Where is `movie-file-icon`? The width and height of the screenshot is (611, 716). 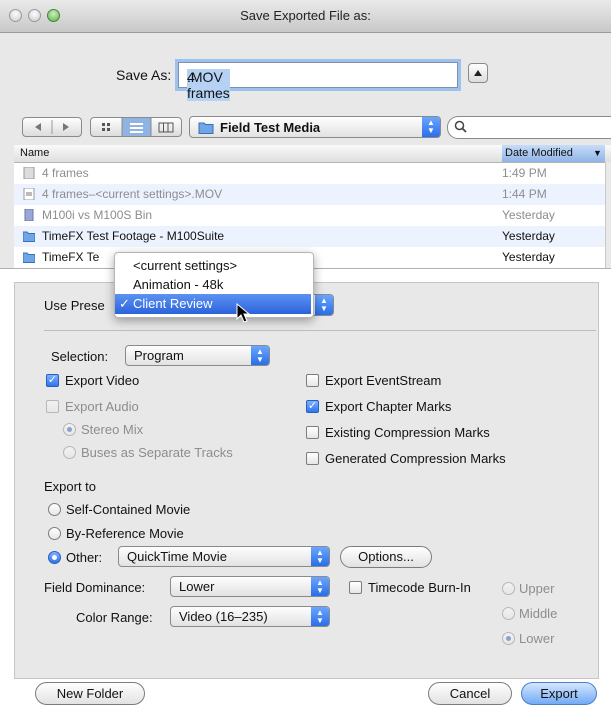 movie-file-icon is located at coordinates (29, 194).